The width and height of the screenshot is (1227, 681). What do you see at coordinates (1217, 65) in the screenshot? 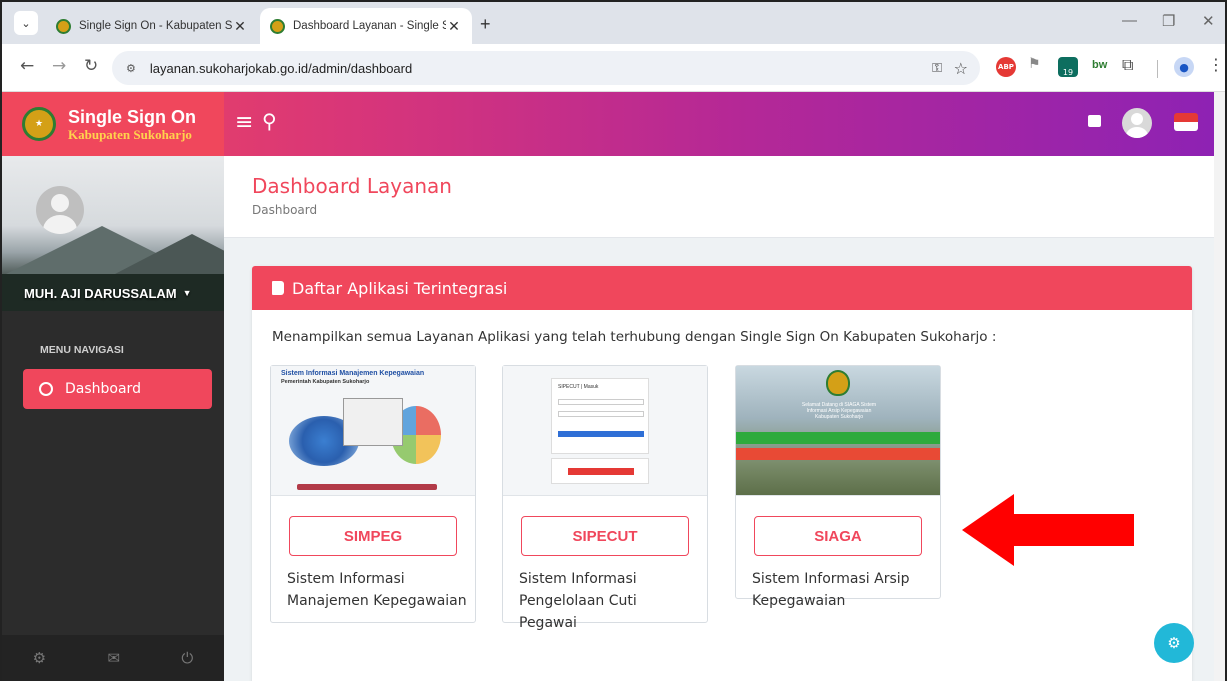
I see `more-menu-icon: ⋮` at bounding box center [1217, 65].